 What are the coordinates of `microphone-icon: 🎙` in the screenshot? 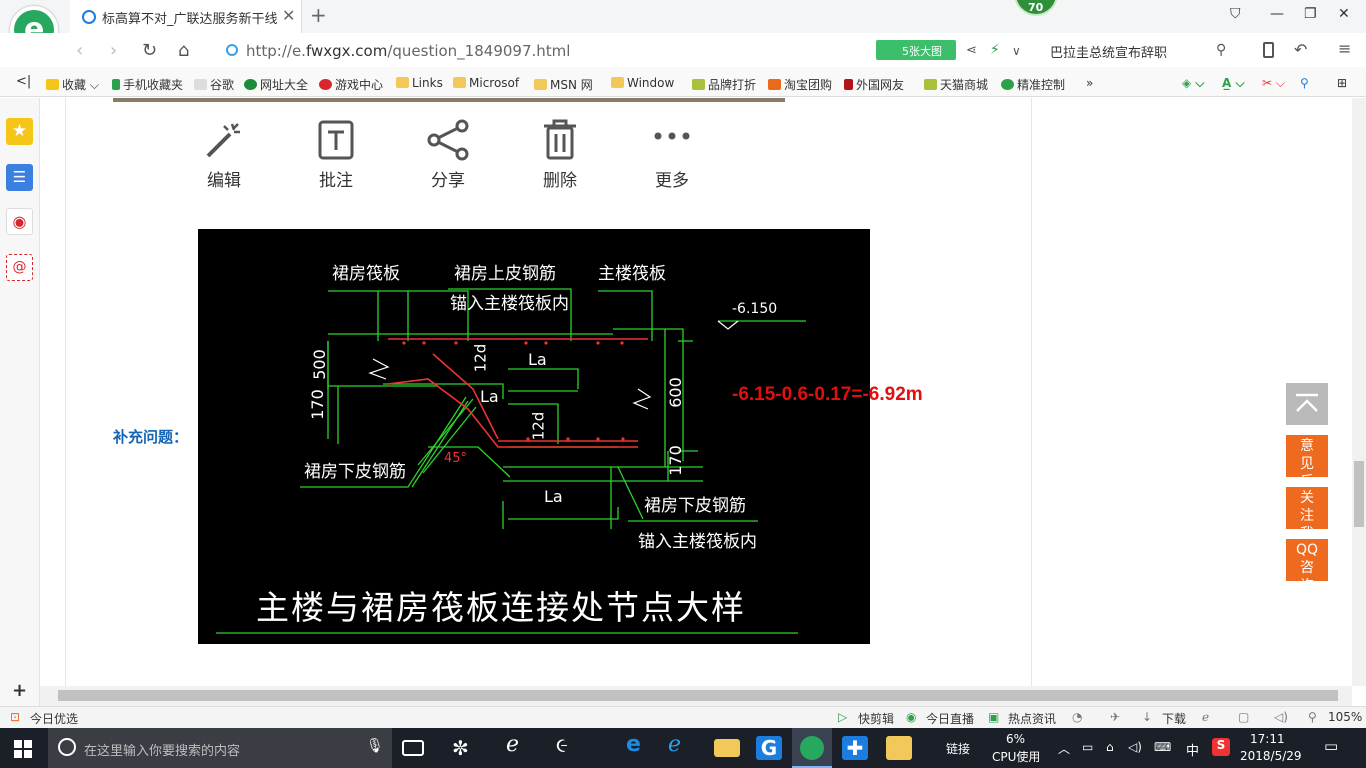 It's located at (375, 746).